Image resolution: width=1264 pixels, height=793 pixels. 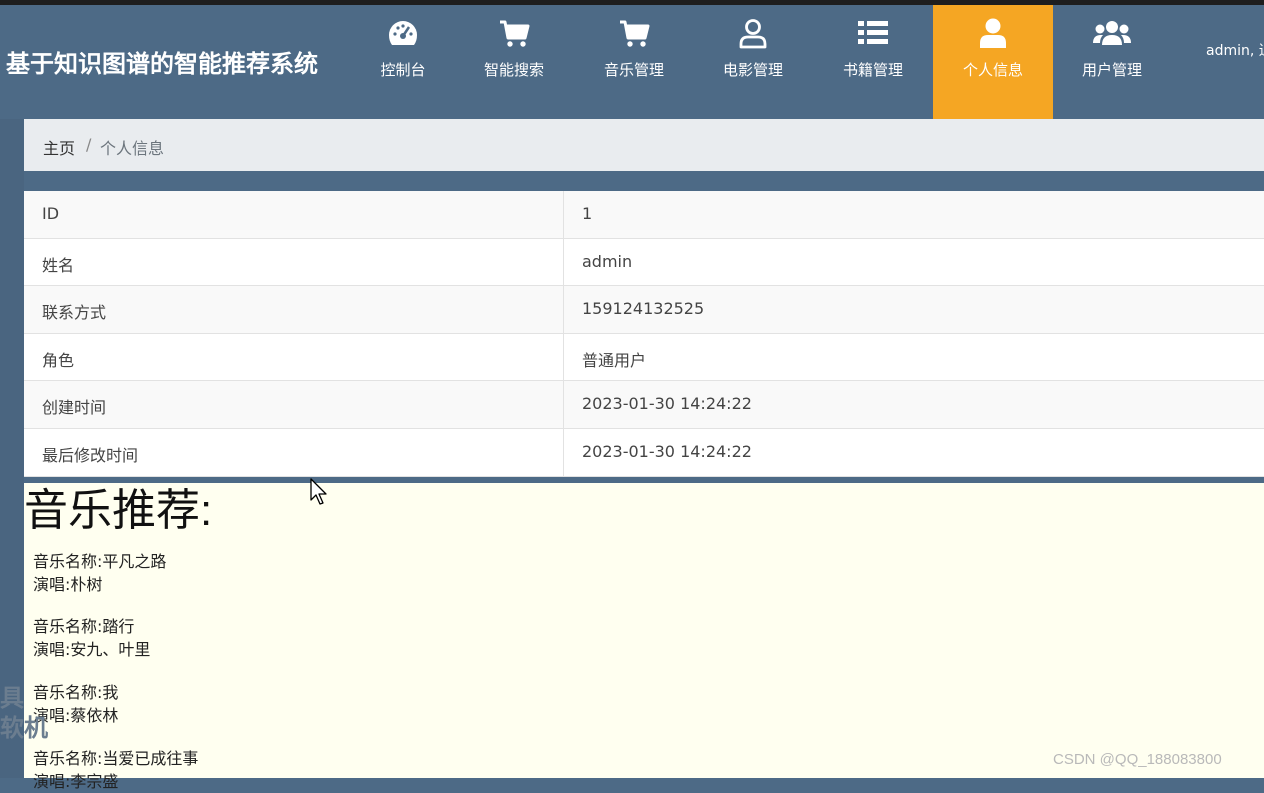 I want to click on music-name: 音乐名称:当爱已成往事, so click(x=116, y=758).